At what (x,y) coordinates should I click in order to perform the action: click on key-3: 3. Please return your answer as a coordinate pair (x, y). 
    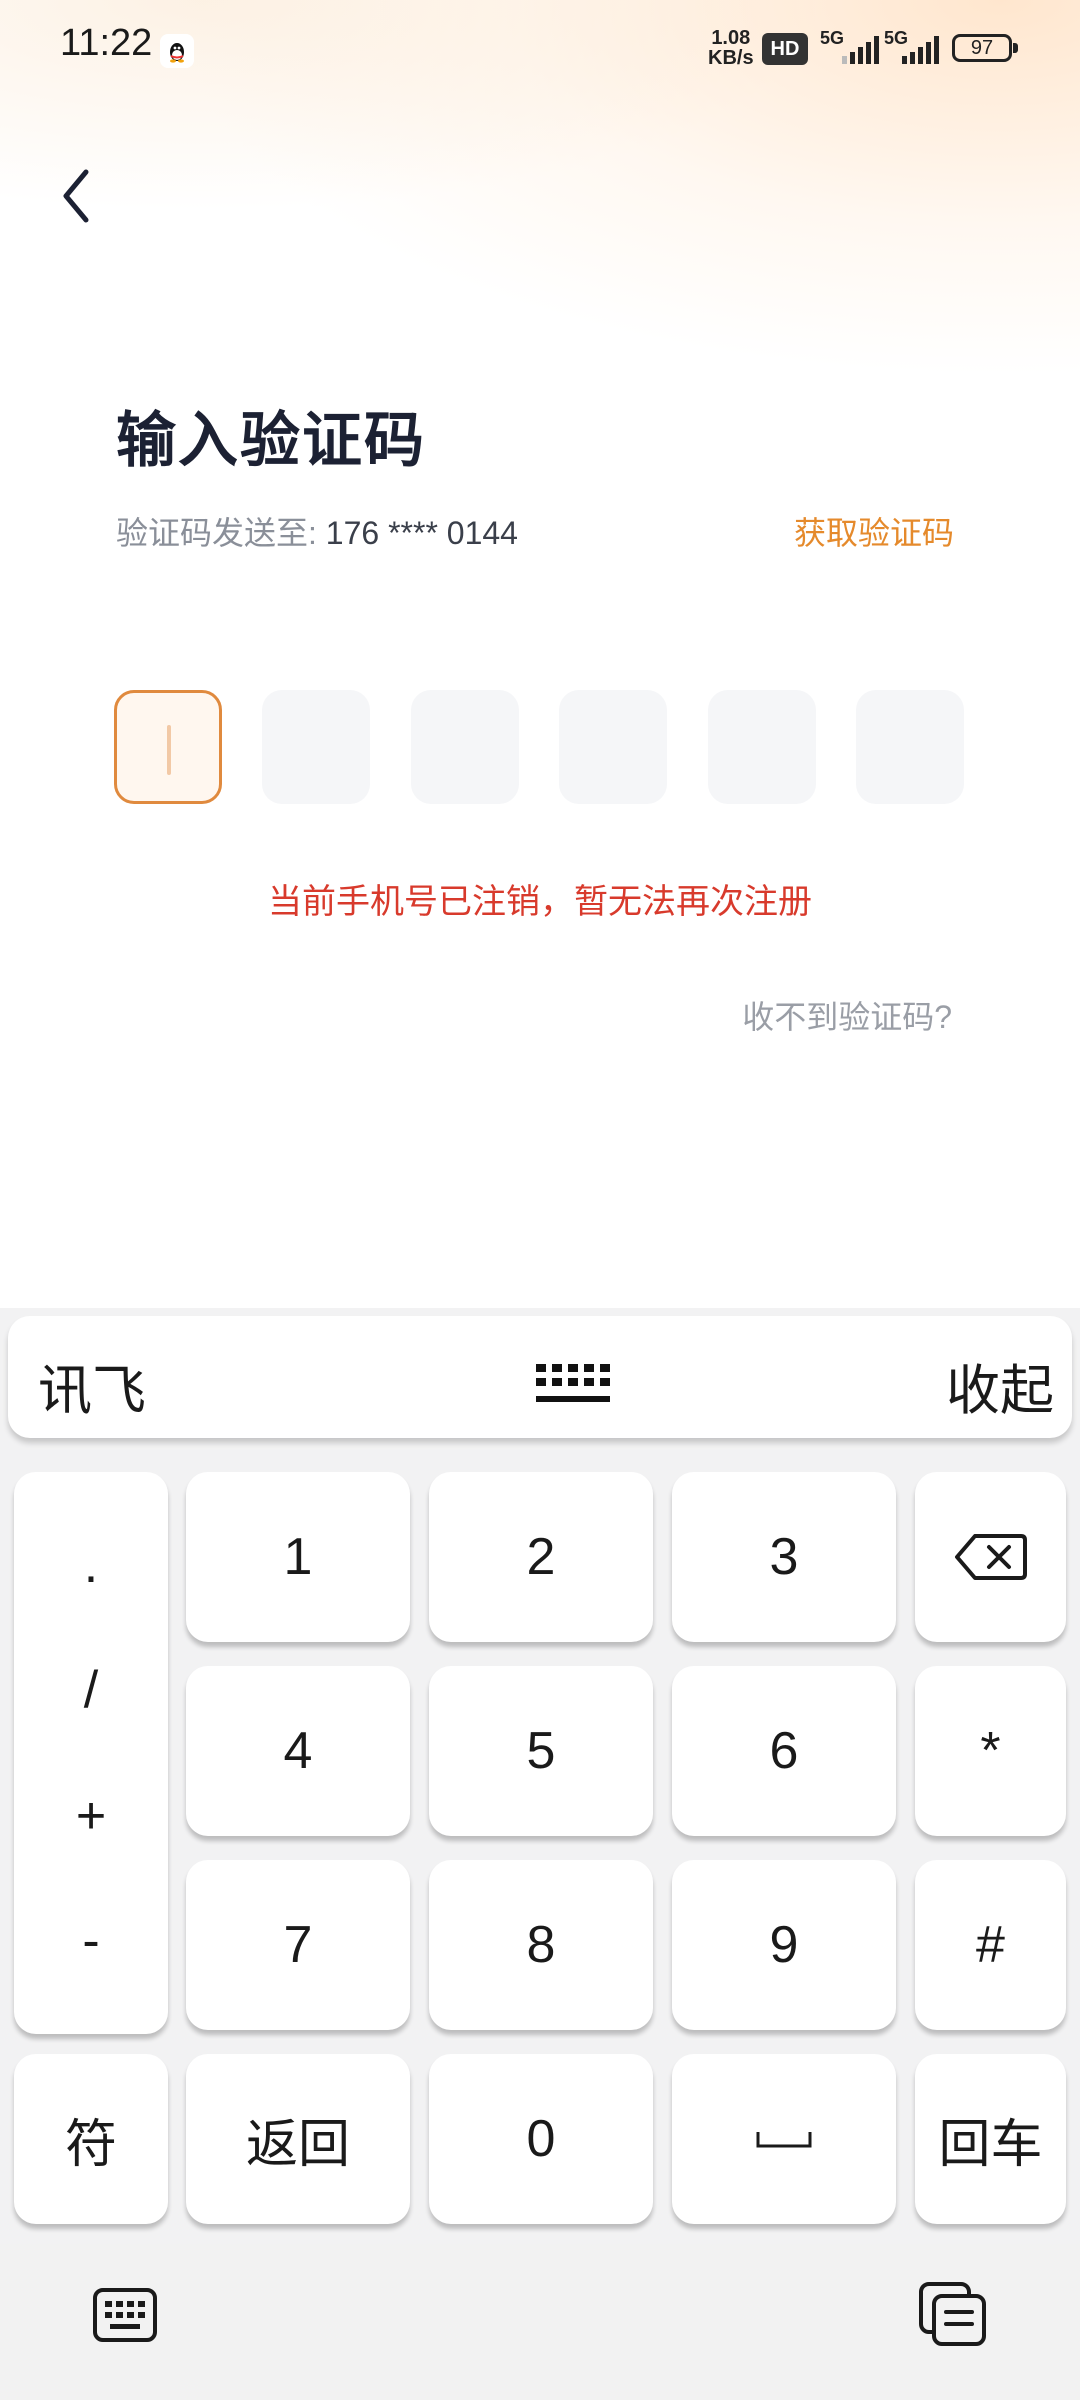
    Looking at the image, I should click on (784, 1557).